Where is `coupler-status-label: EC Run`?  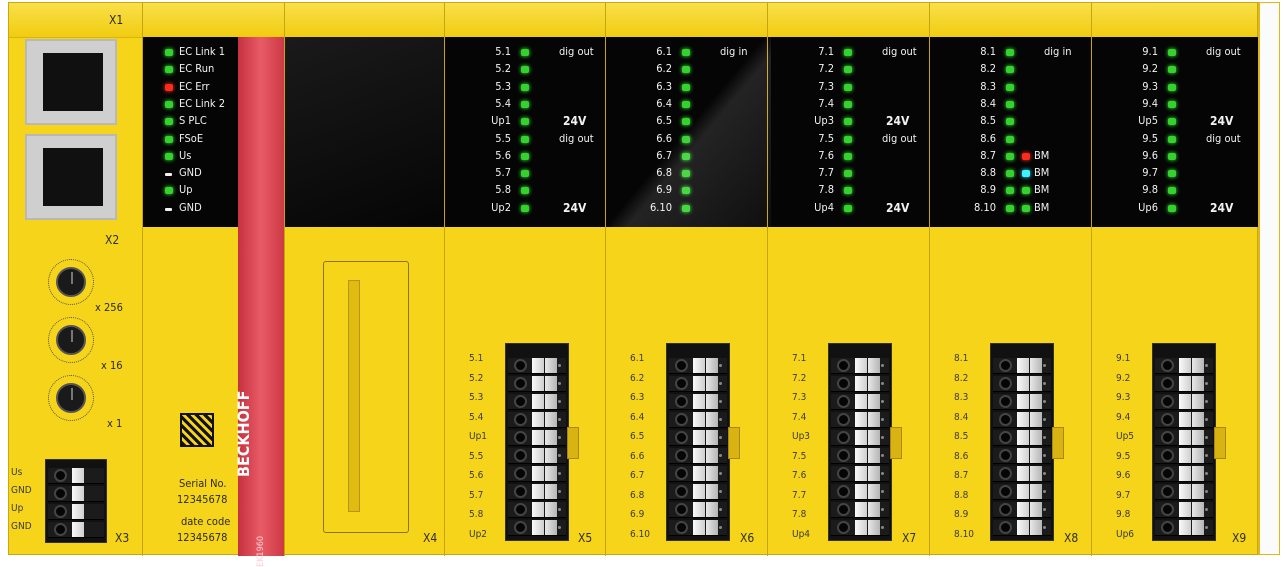 coupler-status-label: EC Run is located at coordinates (197, 69).